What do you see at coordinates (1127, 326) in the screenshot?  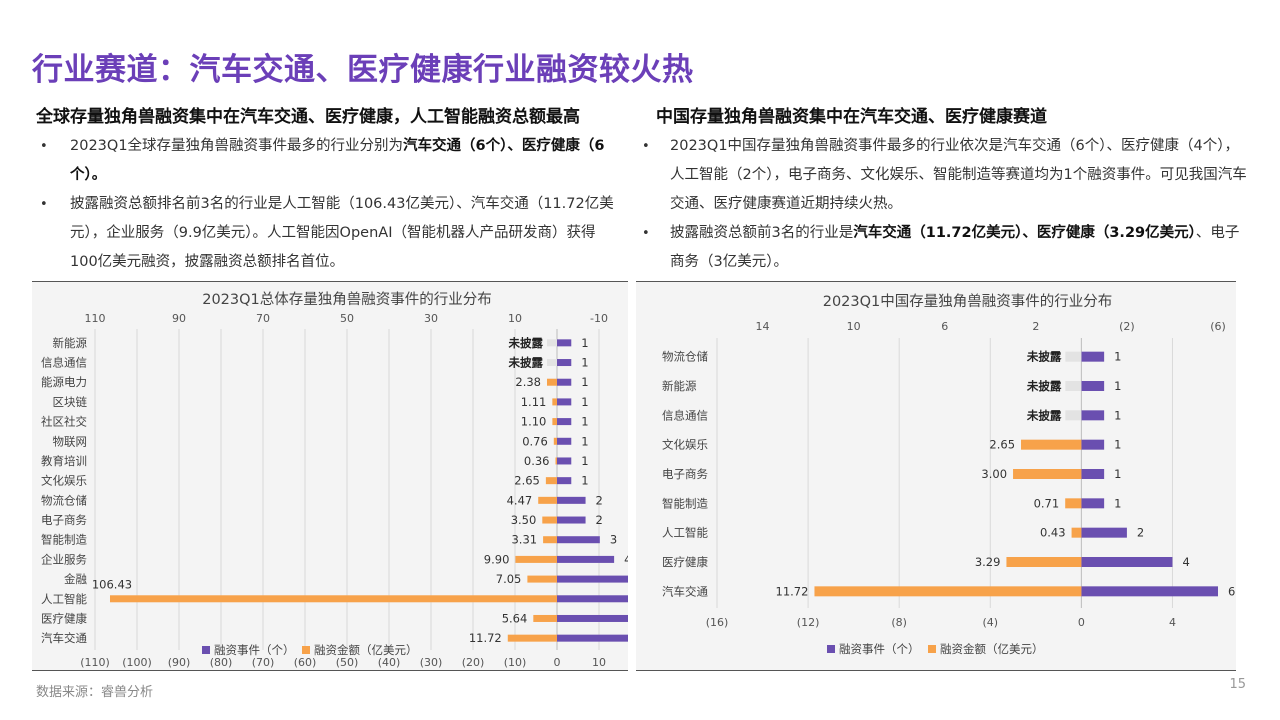 I see `top-tick-label: (2)` at bounding box center [1127, 326].